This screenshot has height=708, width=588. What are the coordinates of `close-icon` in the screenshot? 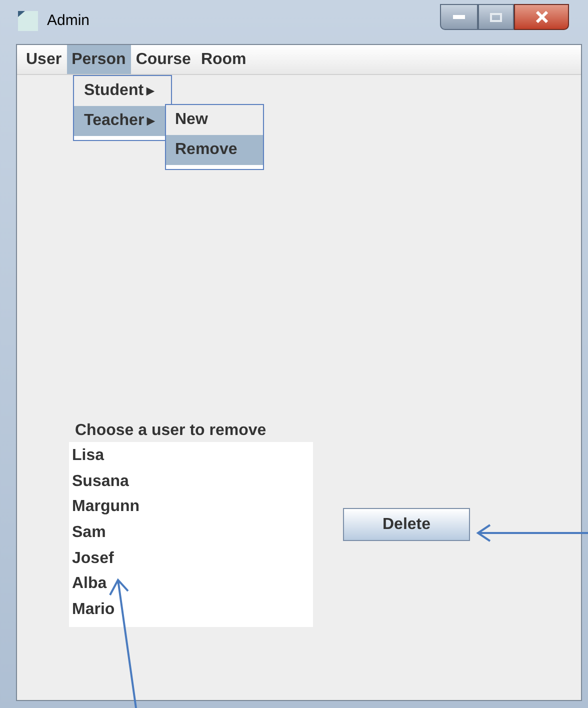 It's located at (541, 17).